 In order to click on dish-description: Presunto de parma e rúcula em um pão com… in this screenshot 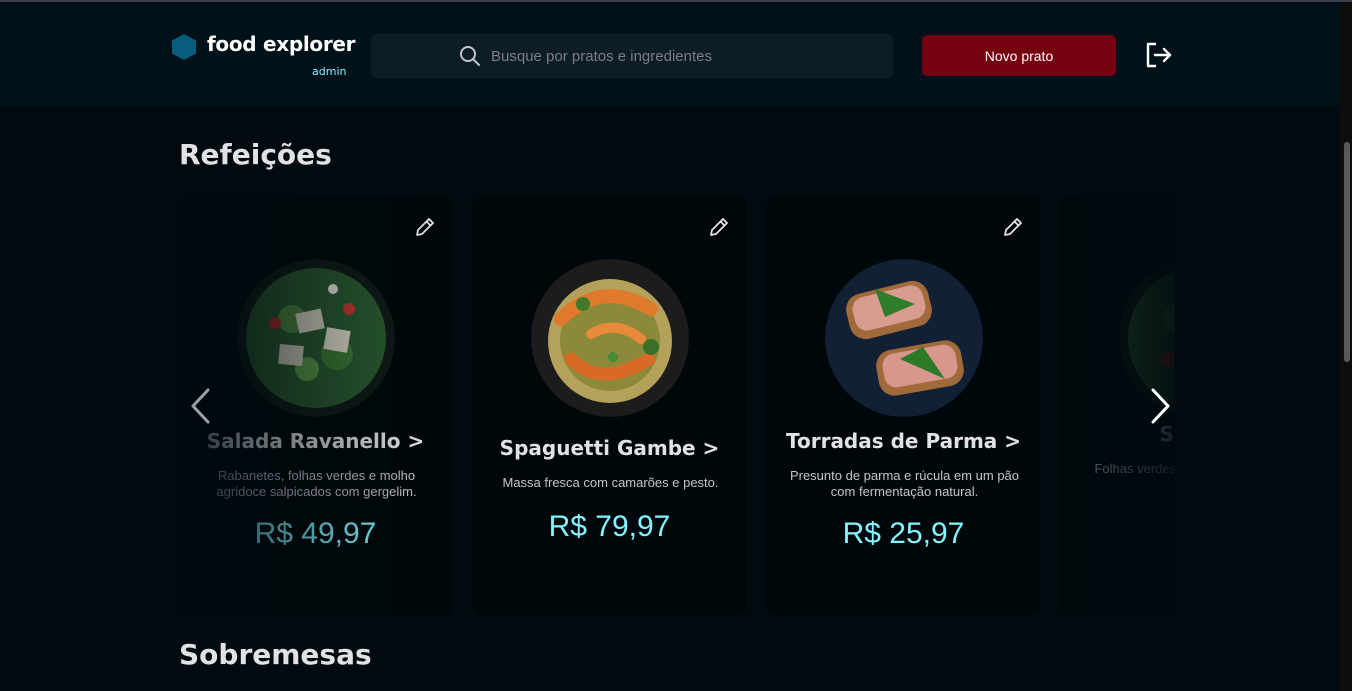, I will do `click(904, 483)`.